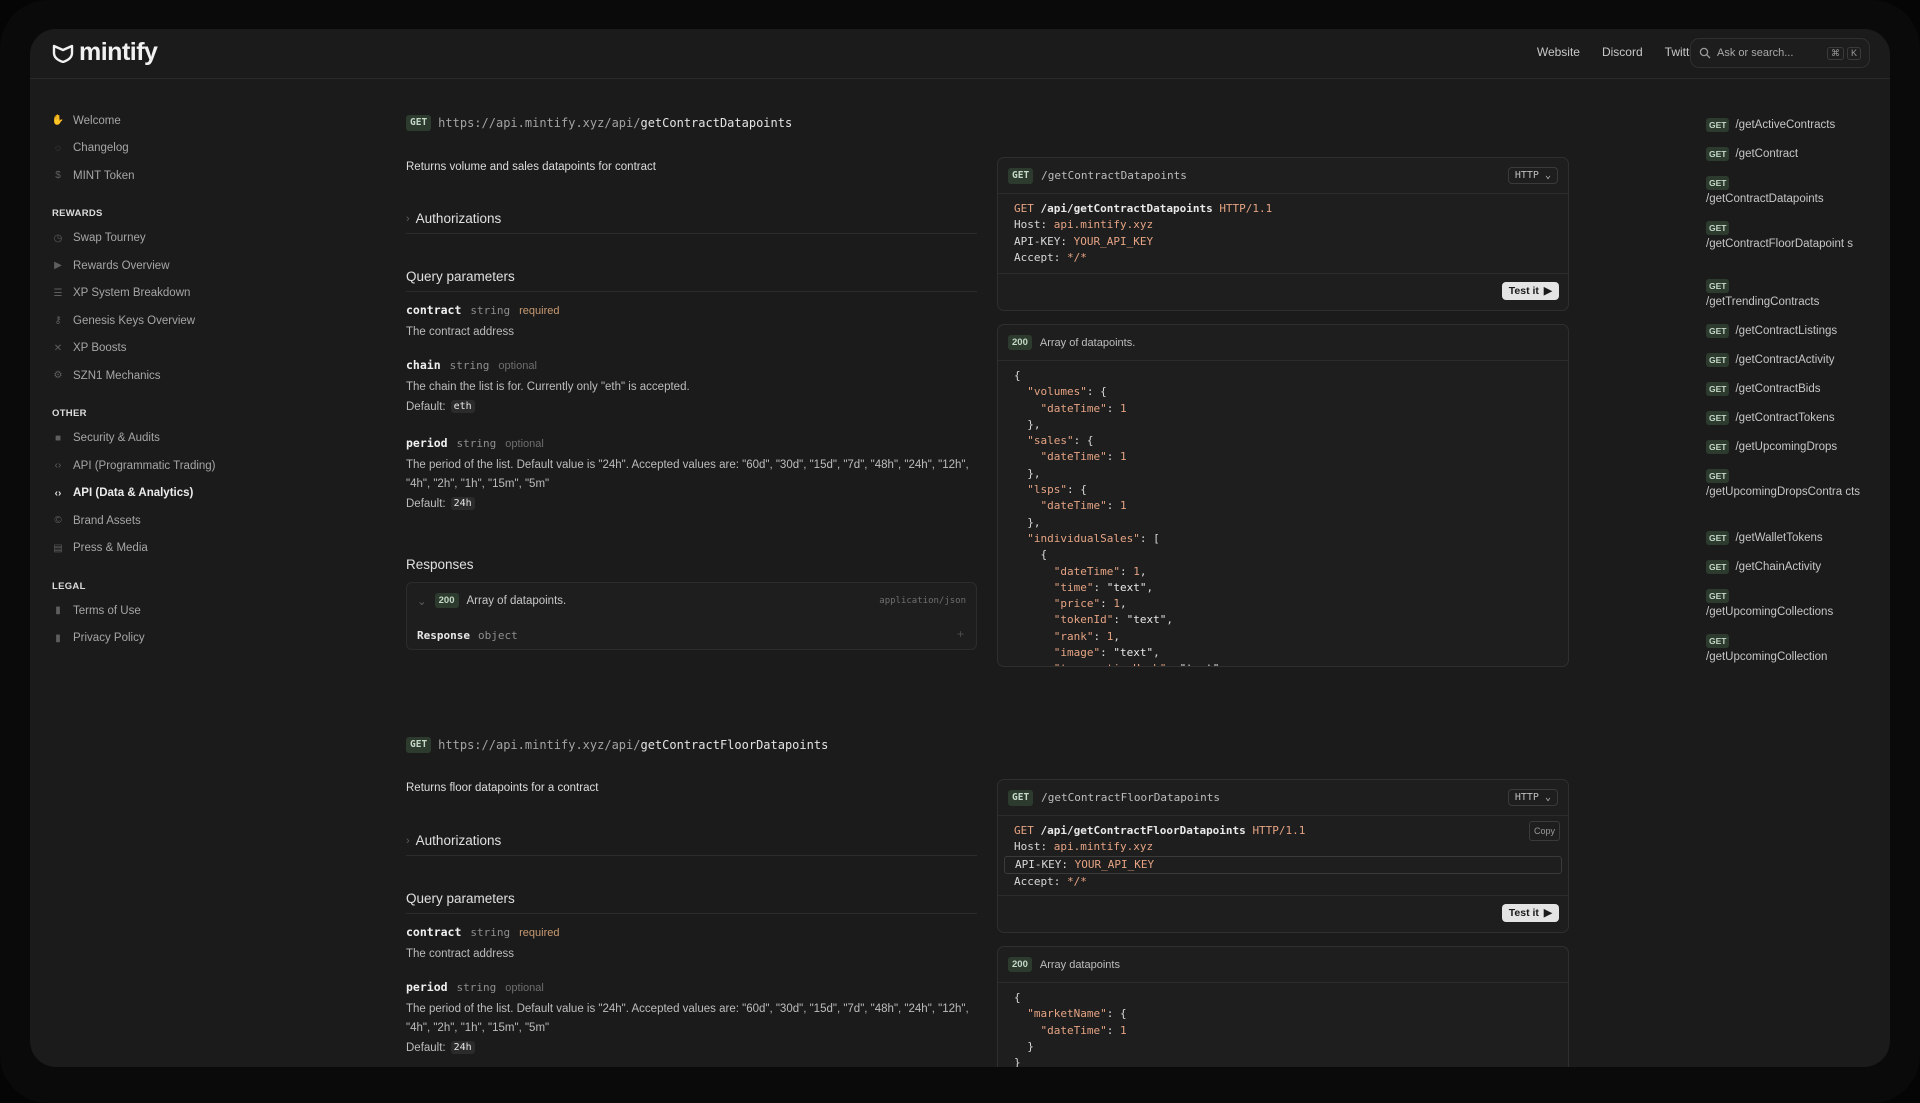 The image size is (1920, 1103). What do you see at coordinates (1786, 360) in the screenshot?
I see `toc-item: GET/getContractActivity` at bounding box center [1786, 360].